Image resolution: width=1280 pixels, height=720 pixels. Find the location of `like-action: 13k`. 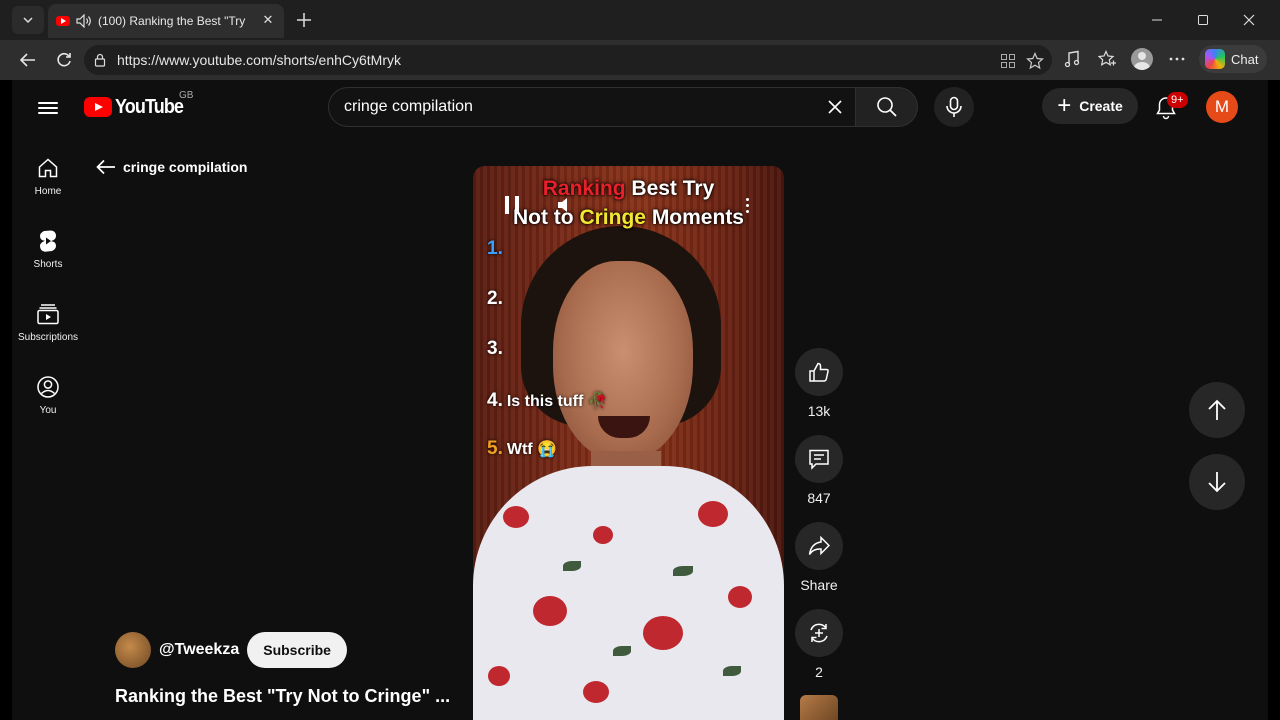

like-action: 13k is located at coordinates (819, 383).